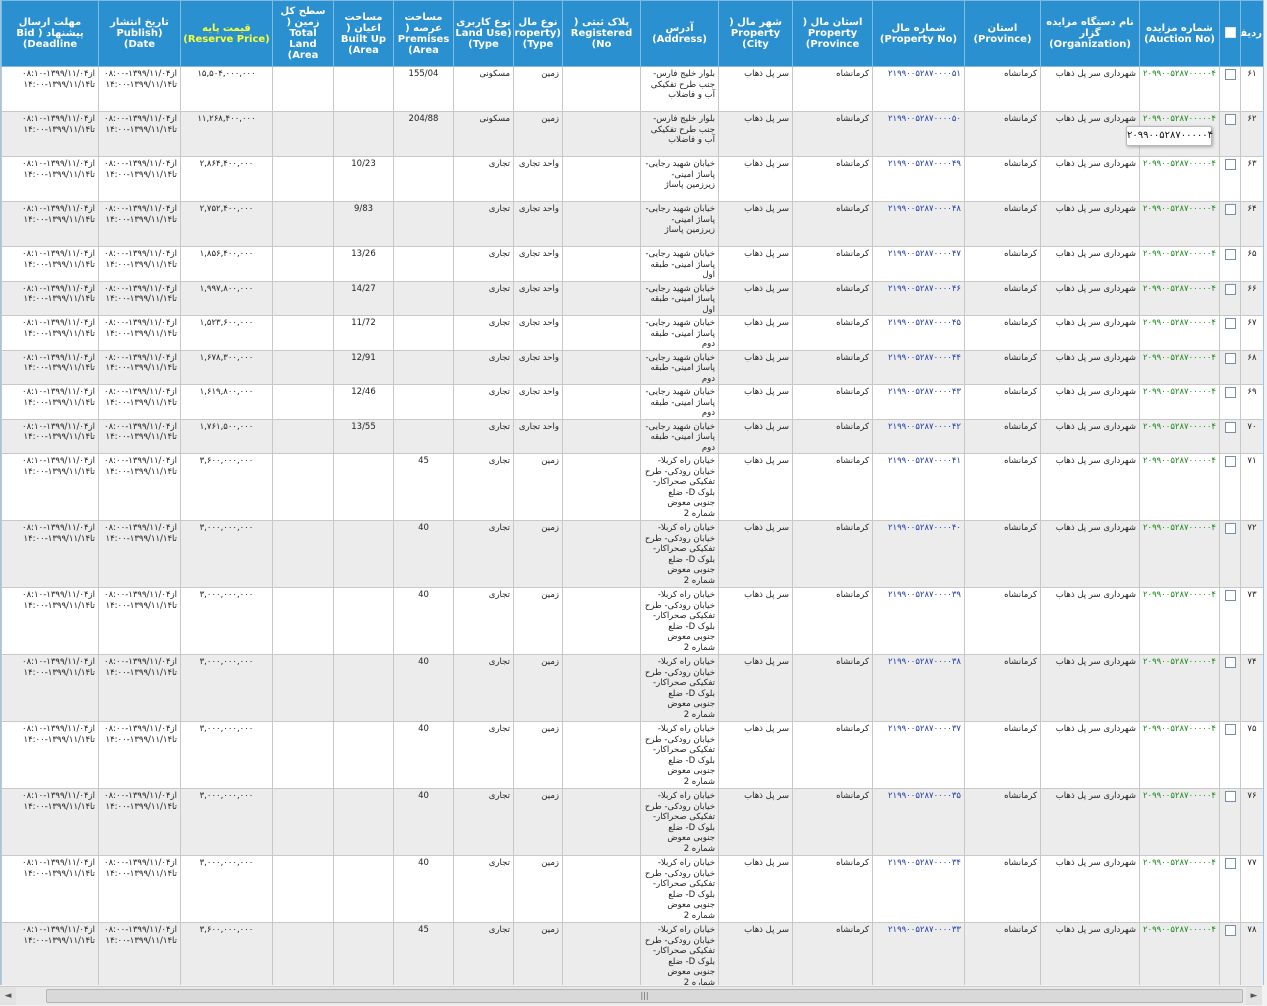 Image resolution: width=1267 pixels, height=1006 pixels. I want to click on scrollbar-thumb: |||, so click(644, 996).